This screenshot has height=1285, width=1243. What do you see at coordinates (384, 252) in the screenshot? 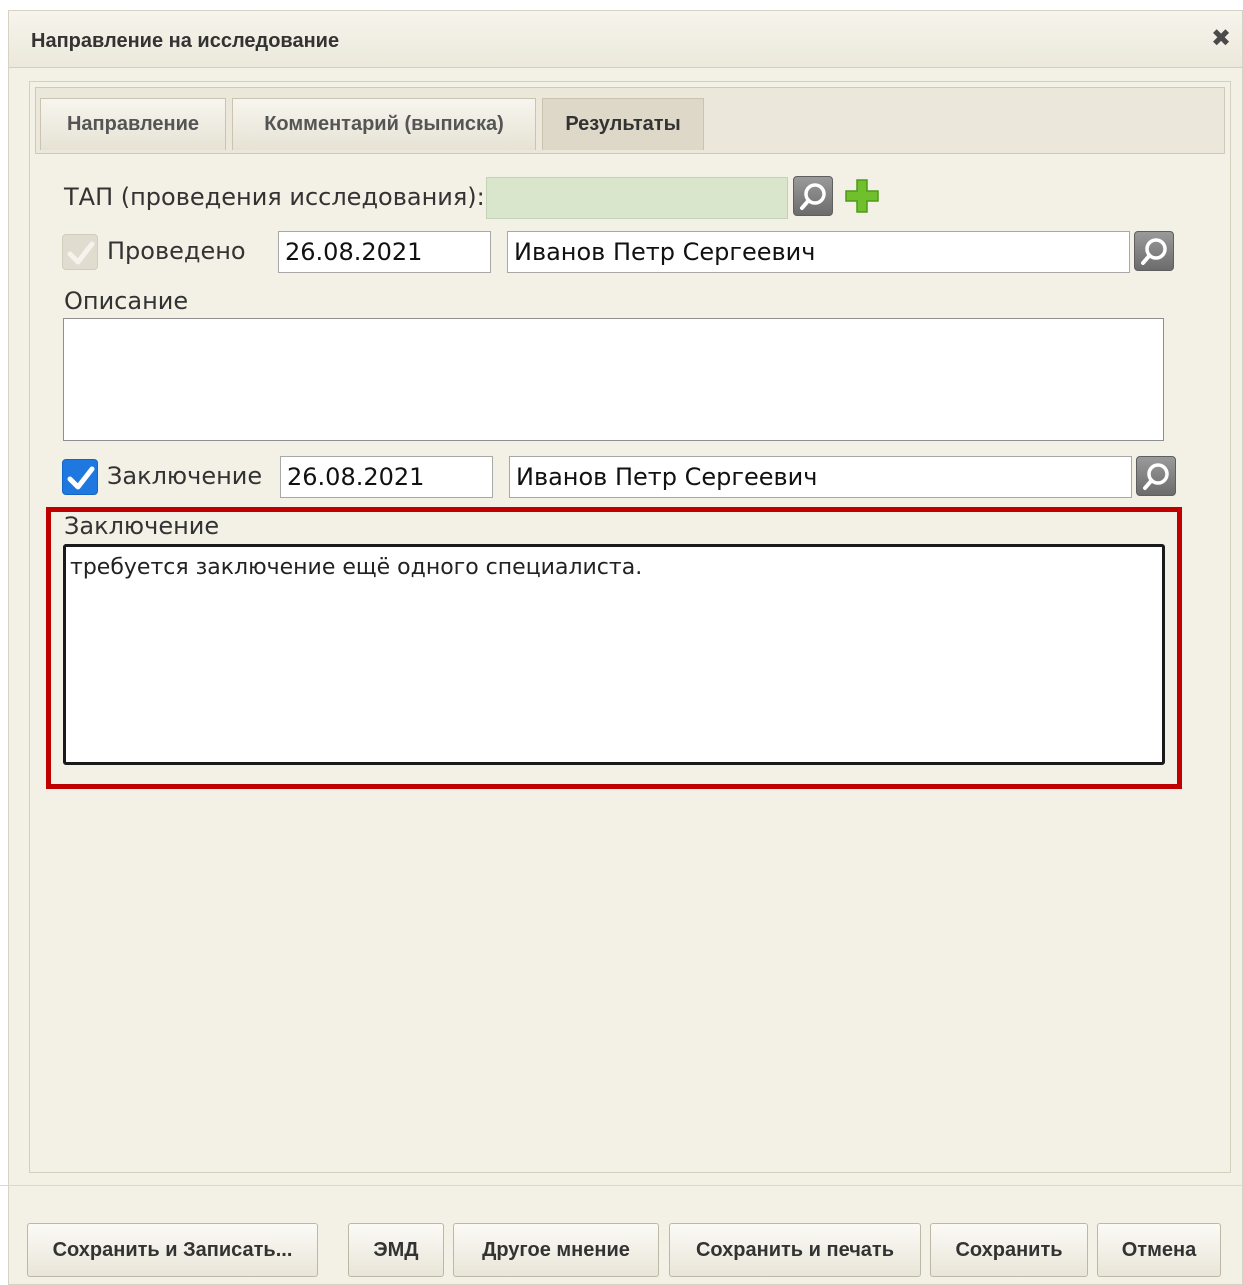
I see `performed-date-field: 26.08.2021` at bounding box center [384, 252].